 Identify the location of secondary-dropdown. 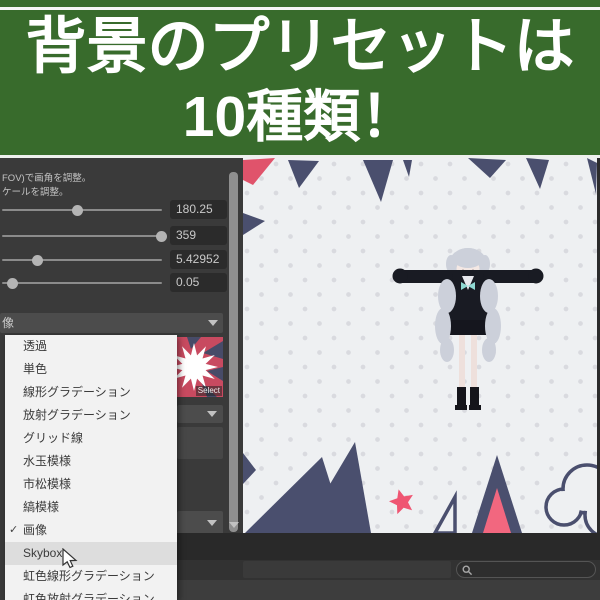
(200, 414).